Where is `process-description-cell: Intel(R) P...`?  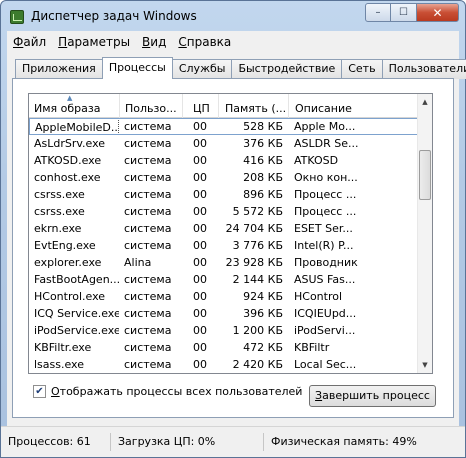
process-description-cell: Intel(R) P... is located at coordinates (324, 245).